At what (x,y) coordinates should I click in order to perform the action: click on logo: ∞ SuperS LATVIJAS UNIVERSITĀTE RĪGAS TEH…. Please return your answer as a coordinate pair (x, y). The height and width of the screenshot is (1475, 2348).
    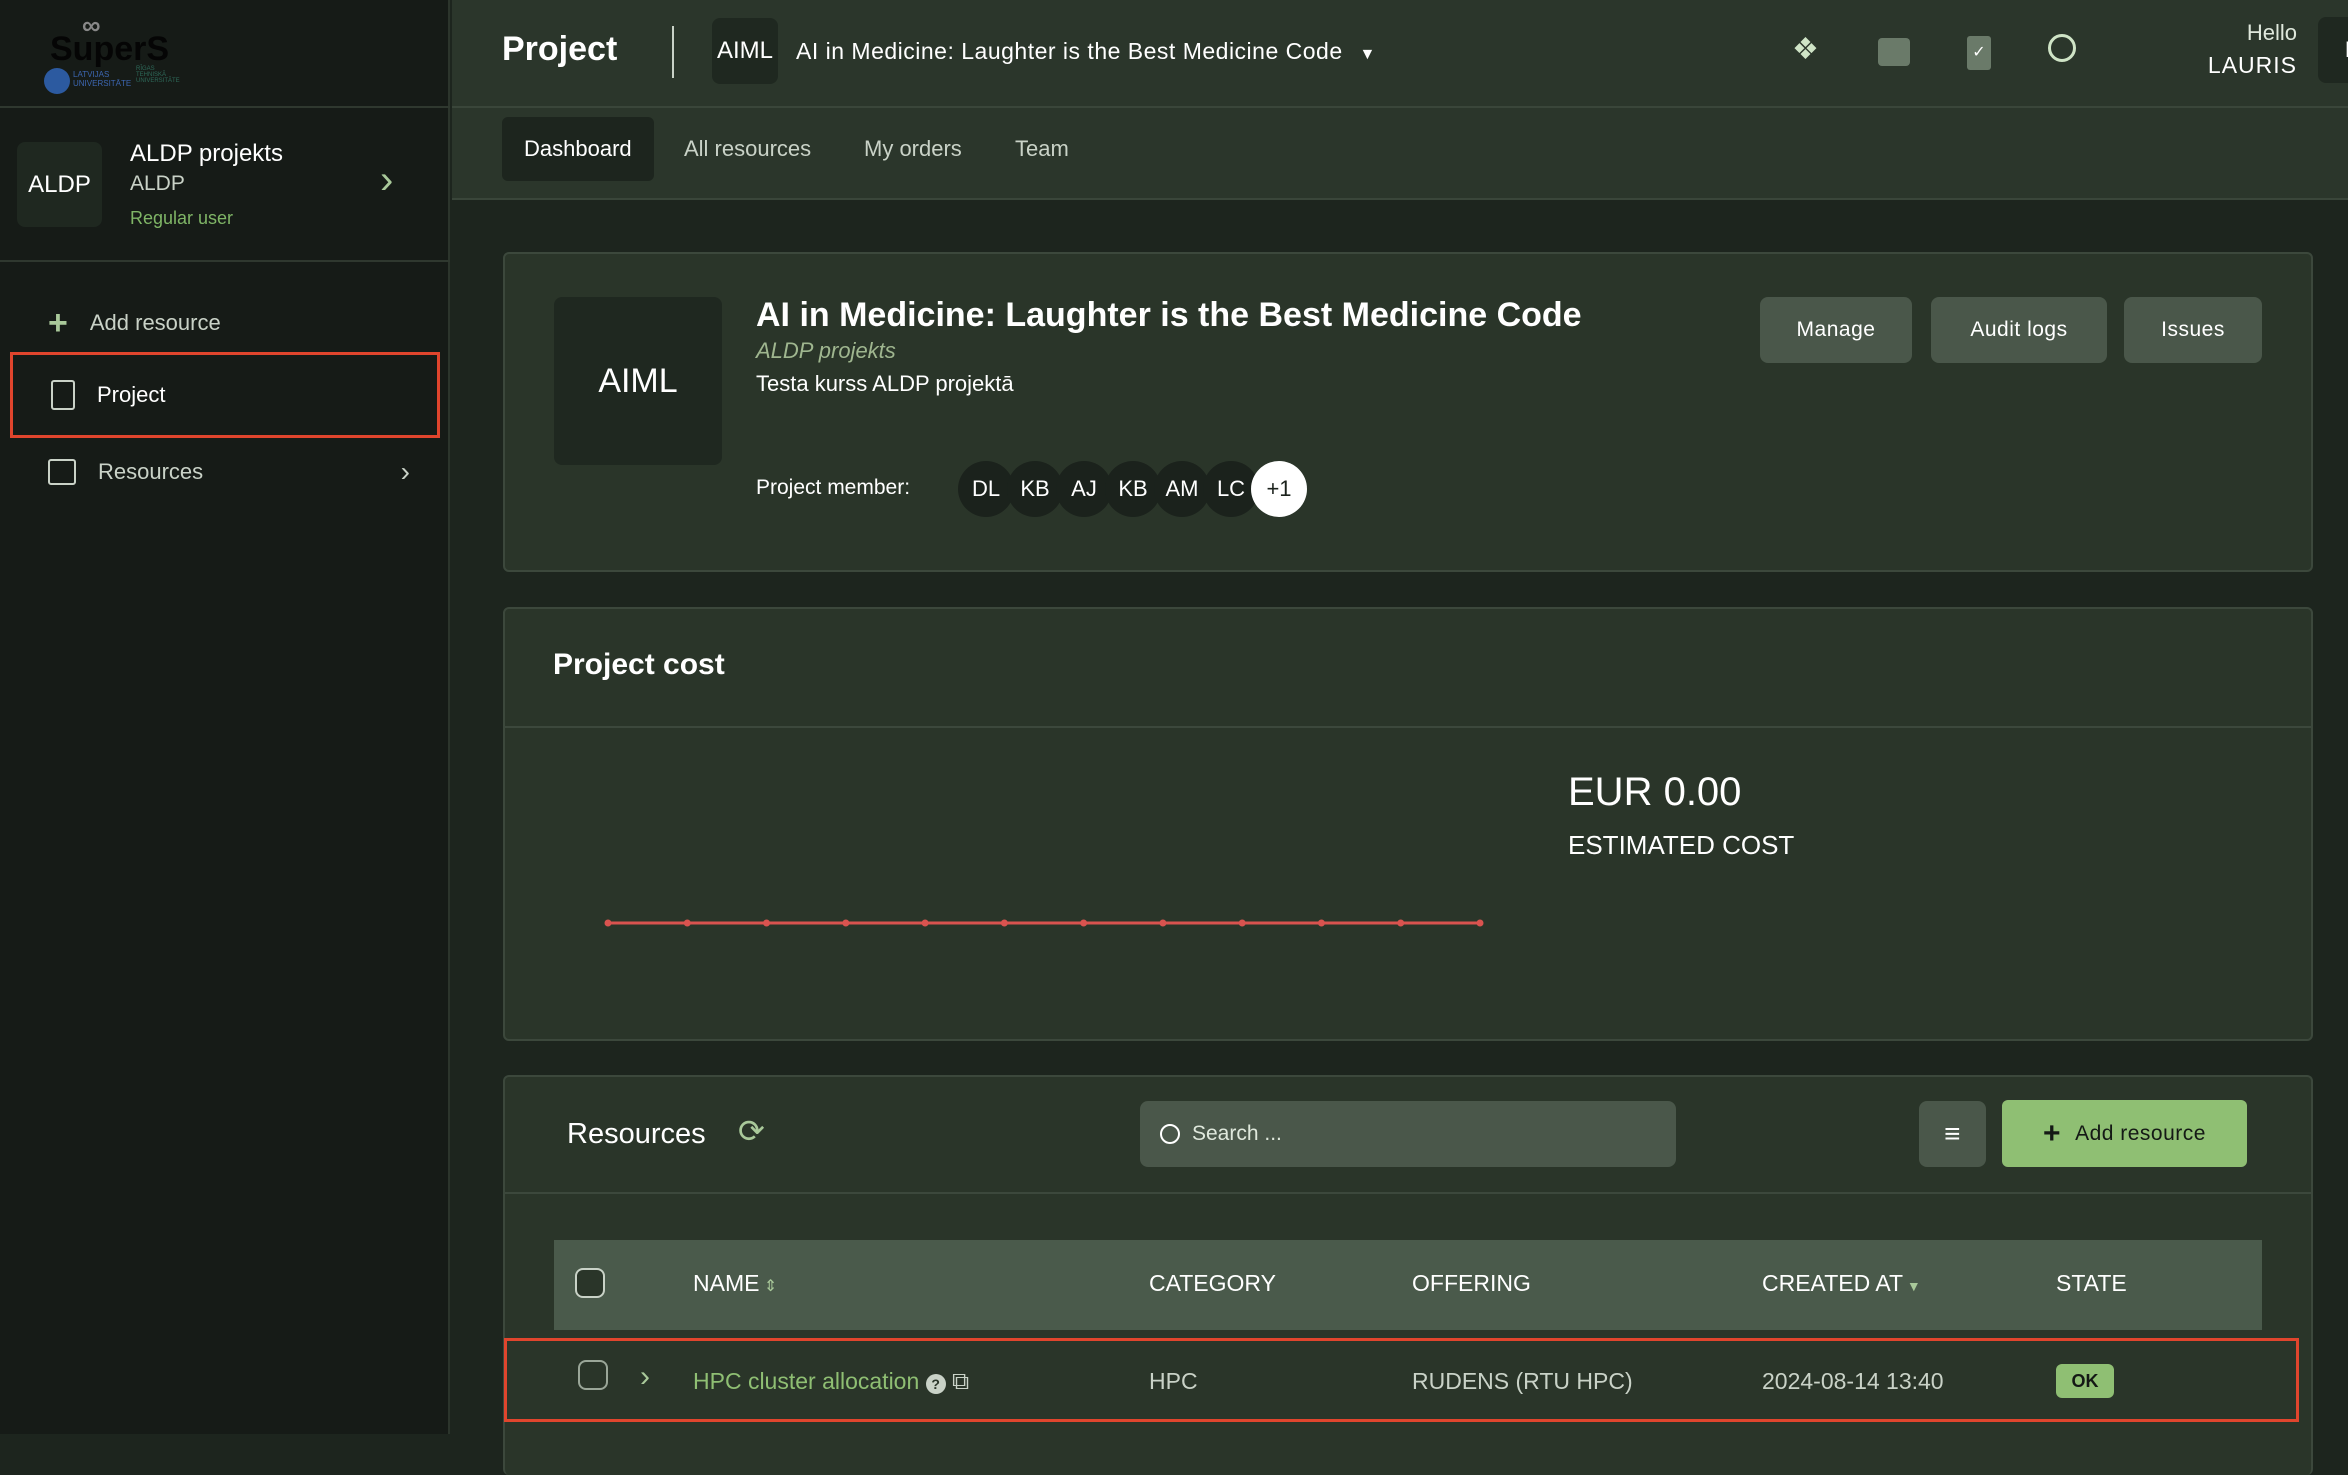
    Looking at the image, I should click on (225, 54).